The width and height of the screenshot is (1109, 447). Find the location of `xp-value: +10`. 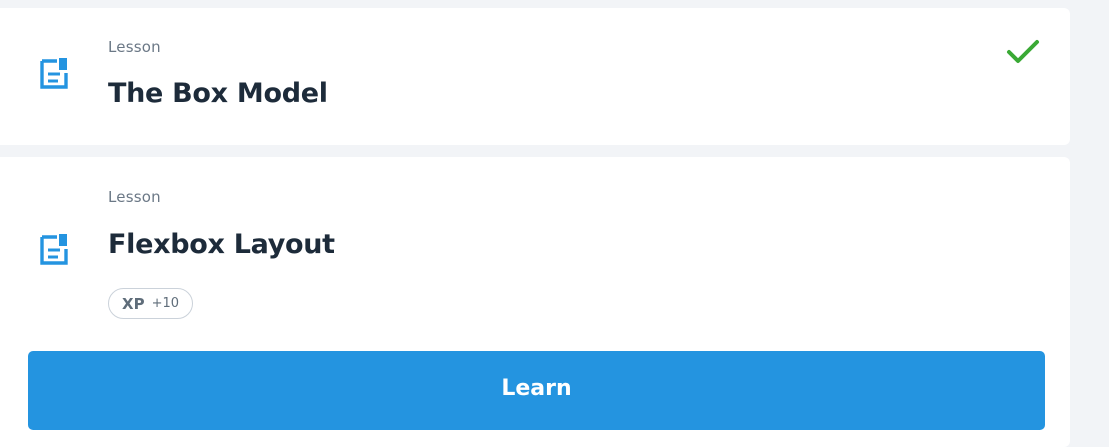

xp-value: +10 is located at coordinates (165, 303).